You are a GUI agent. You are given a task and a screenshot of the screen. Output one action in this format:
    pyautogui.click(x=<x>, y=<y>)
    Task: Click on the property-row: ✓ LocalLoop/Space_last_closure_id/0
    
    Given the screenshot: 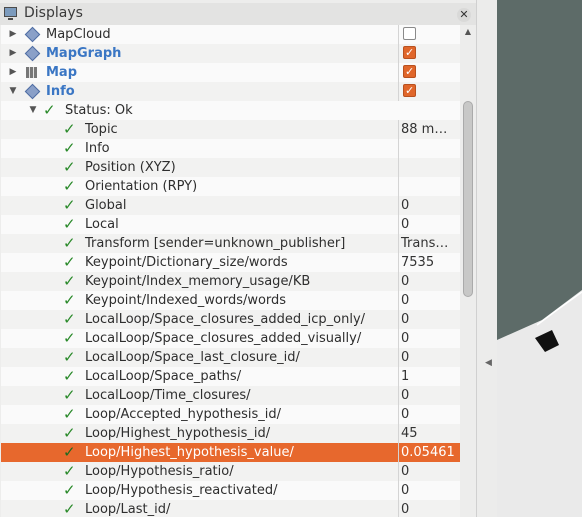 What is the action you would take?
    pyautogui.click(x=230, y=357)
    